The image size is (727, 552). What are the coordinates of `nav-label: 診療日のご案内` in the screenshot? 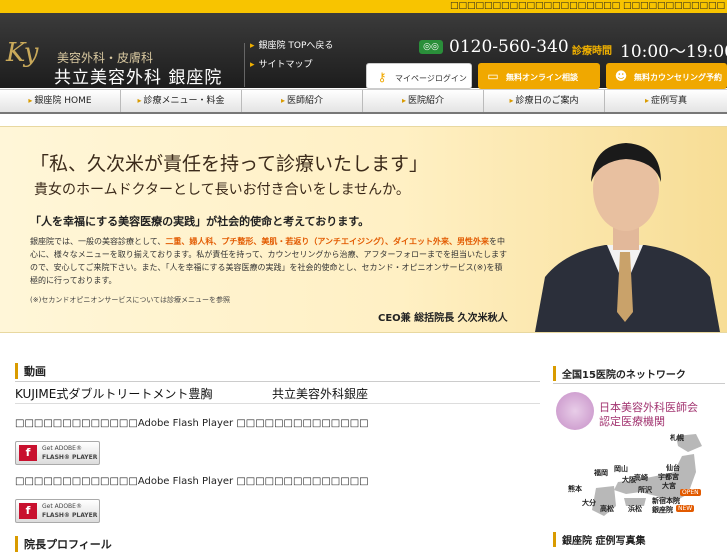 It's located at (547, 101).